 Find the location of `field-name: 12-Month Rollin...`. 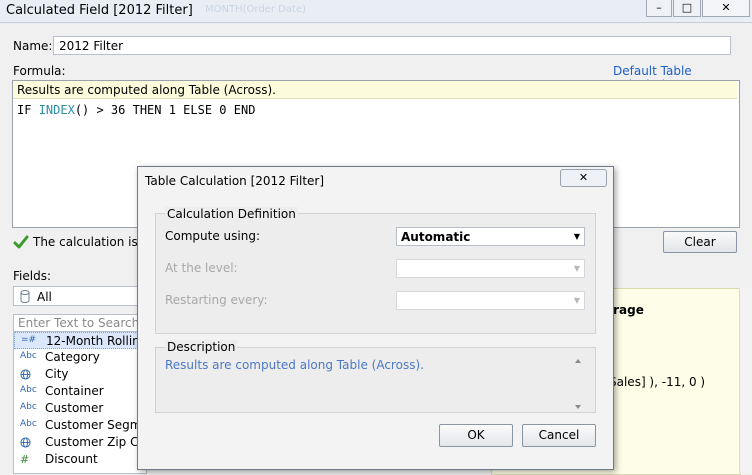

field-name: 12-Month Rollin... is located at coordinates (96, 341).